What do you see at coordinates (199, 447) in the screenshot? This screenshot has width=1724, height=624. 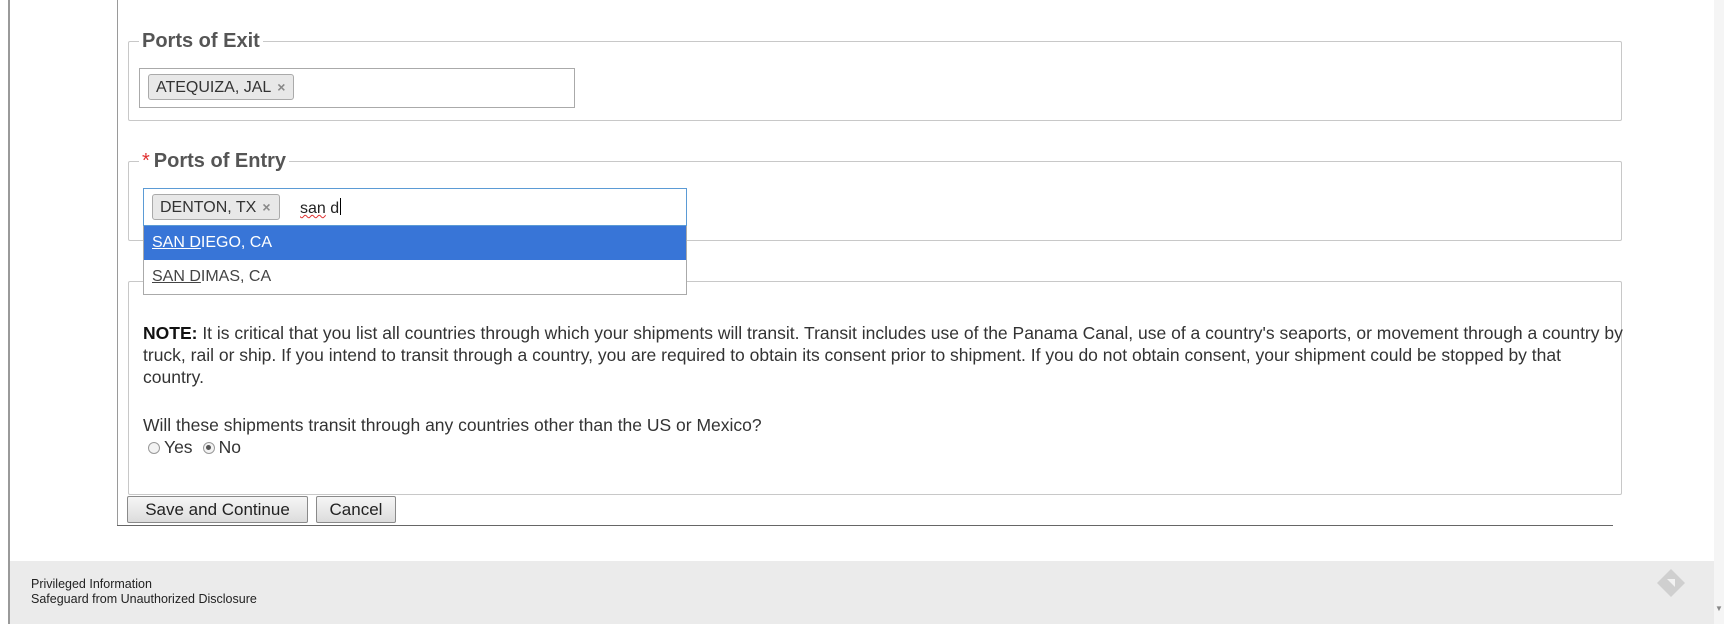 I see `transit-radio-group: Yes No` at bounding box center [199, 447].